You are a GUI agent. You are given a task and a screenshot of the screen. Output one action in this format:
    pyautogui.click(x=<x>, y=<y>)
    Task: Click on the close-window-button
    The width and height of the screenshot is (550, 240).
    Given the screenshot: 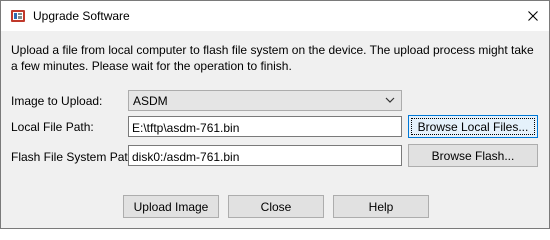 What is the action you would take?
    pyautogui.click(x=533, y=16)
    